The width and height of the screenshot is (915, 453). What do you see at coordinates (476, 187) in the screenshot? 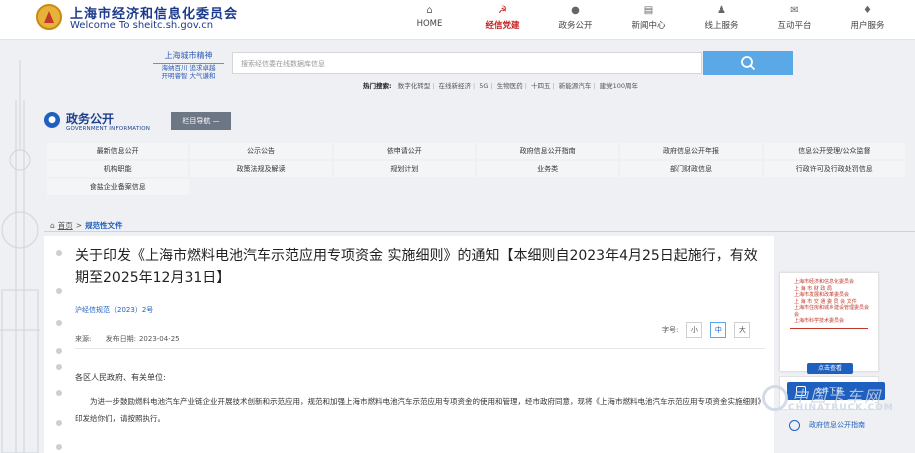
I see `menu-row: 食盐企业备案信息` at bounding box center [476, 187].